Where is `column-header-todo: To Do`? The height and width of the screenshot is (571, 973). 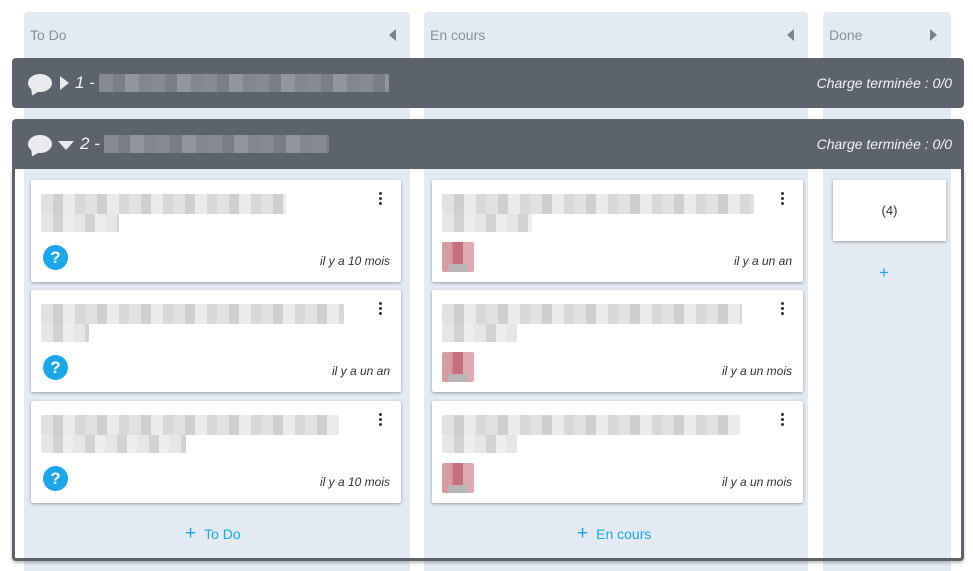
column-header-todo: To Do is located at coordinates (217, 35).